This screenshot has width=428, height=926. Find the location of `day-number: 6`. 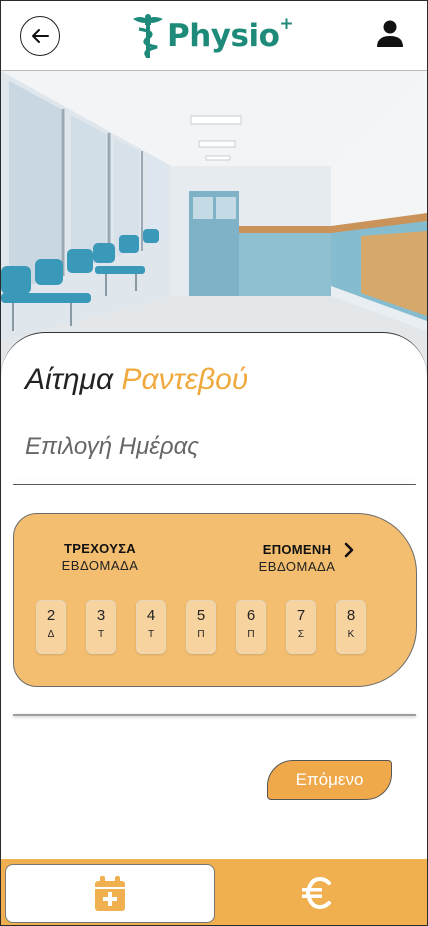

day-number: 6 is located at coordinates (251, 615).